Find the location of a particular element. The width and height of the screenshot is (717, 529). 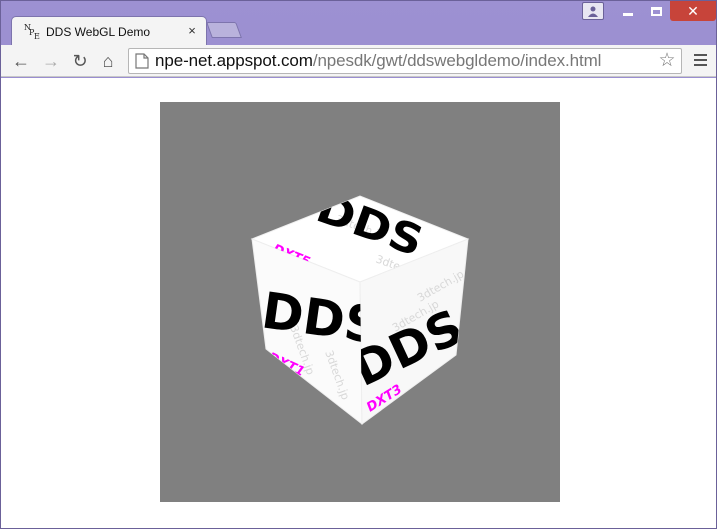

tab-title: DDS WebGL Demo is located at coordinates (98, 31).